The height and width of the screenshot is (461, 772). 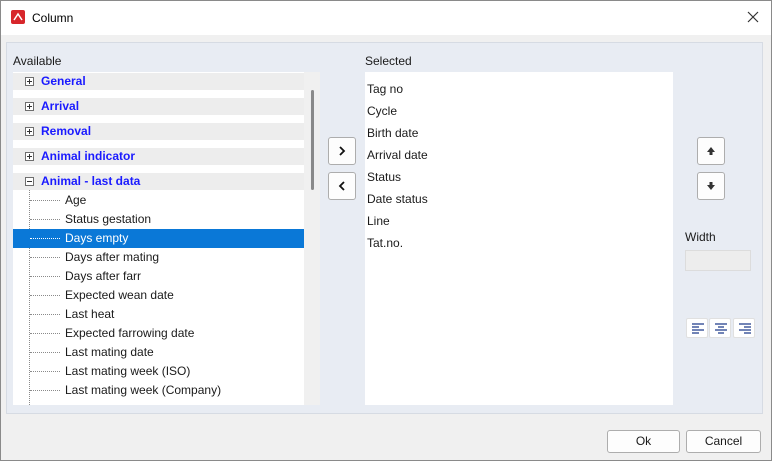 What do you see at coordinates (158, 238) in the screenshot?
I see `tree-item-days-empty: Days empty` at bounding box center [158, 238].